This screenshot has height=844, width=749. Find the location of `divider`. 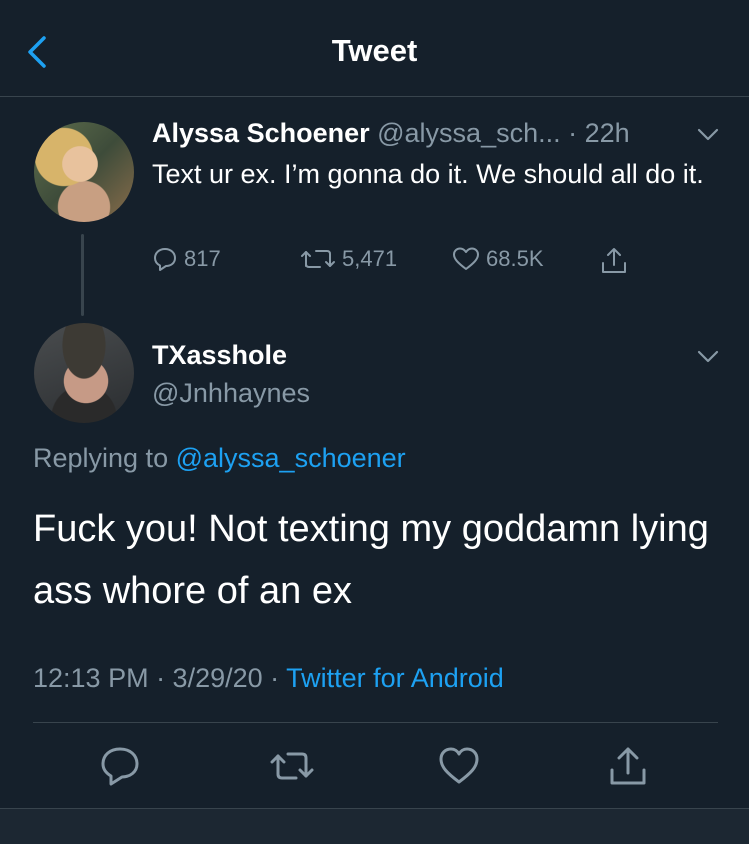

divider is located at coordinates (375, 722).